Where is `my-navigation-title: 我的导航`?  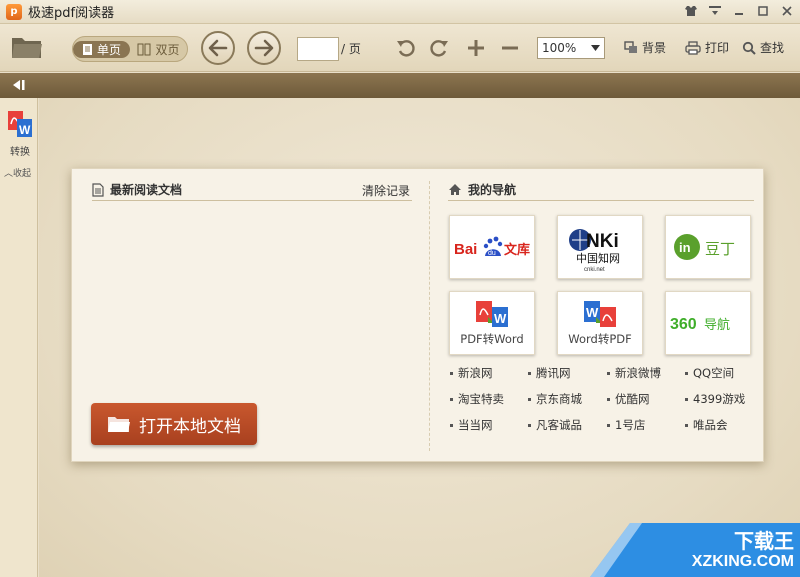
my-navigation-title: 我的导航 is located at coordinates (492, 190).